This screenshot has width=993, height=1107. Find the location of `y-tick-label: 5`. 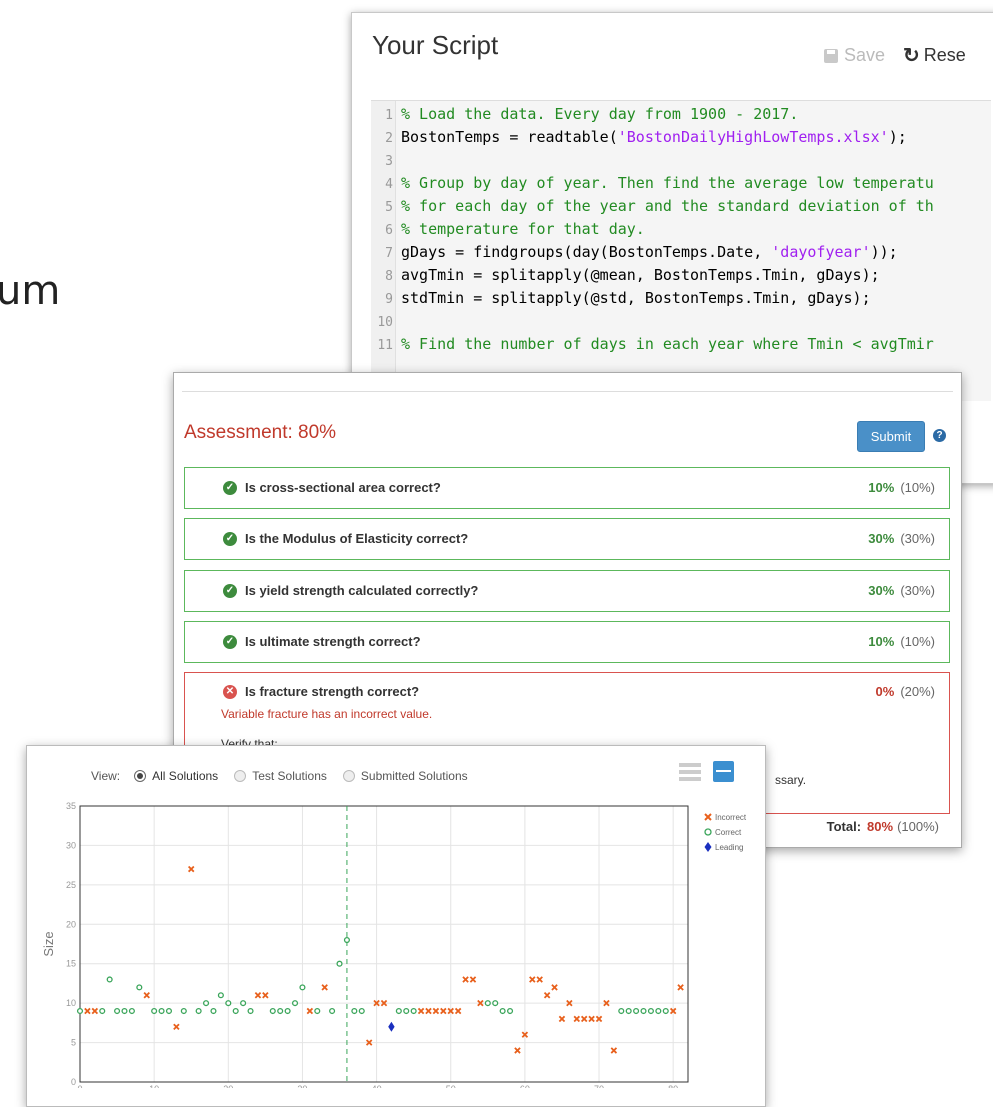

y-tick-label: 5 is located at coordinates (73, 1043).